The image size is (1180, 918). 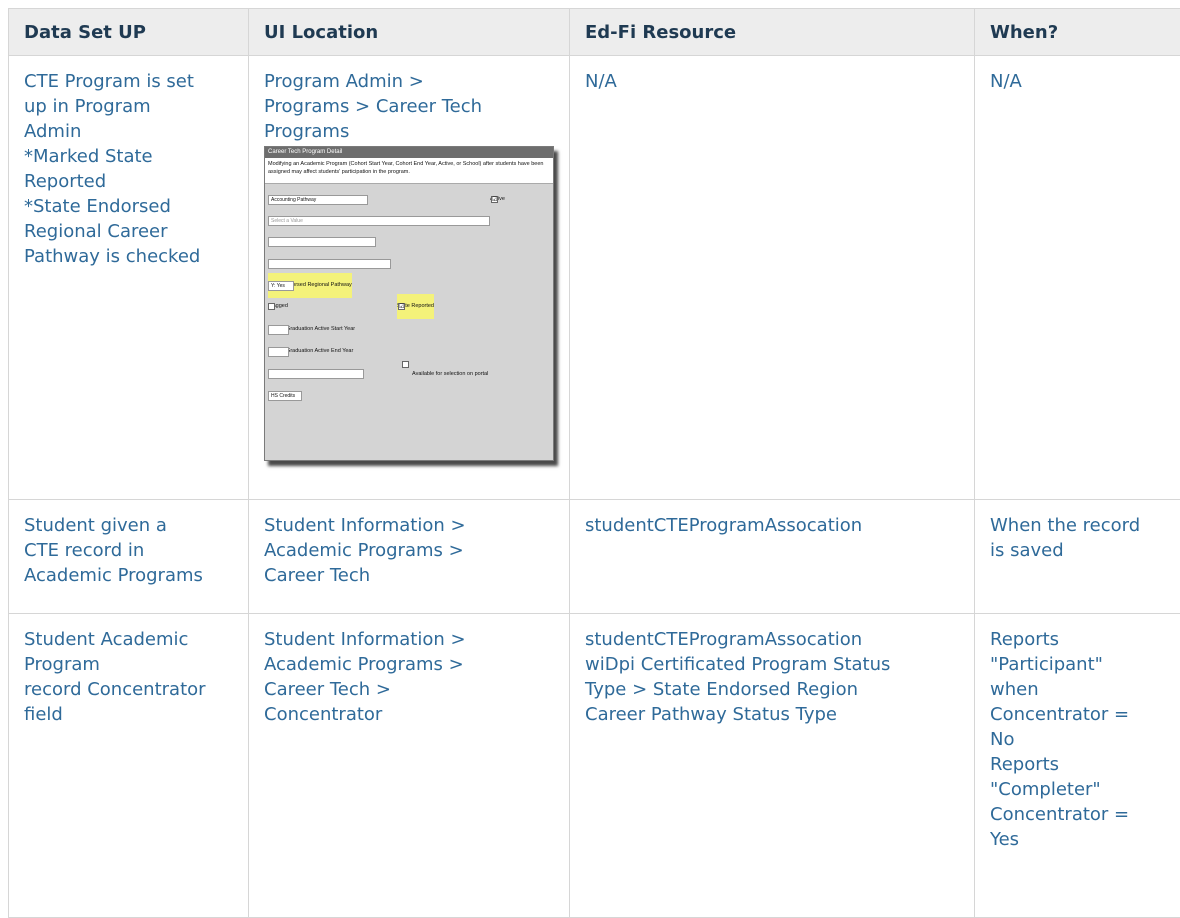 I want to click on credit-group-select: HS Credits, so click(x=285, y=396).